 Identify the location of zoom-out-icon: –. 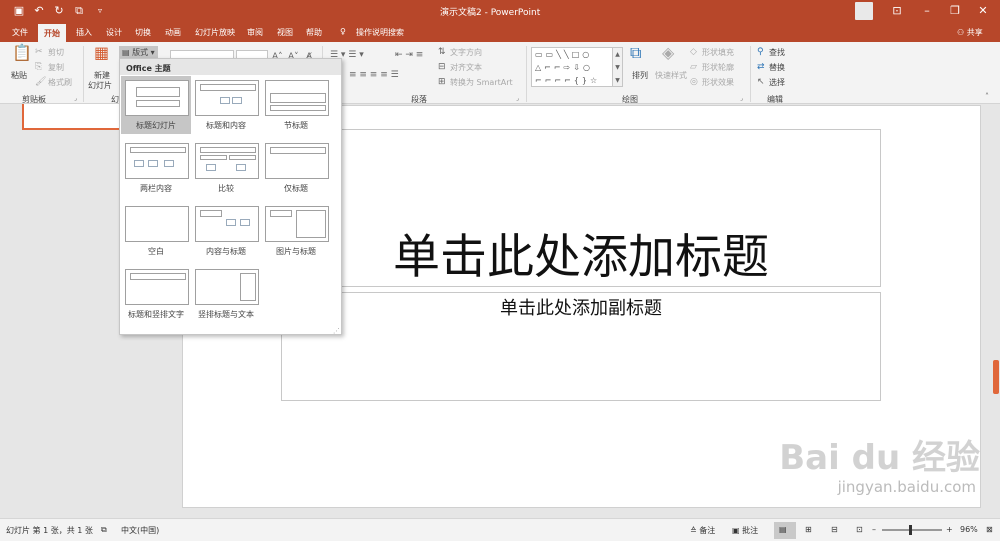
(874, 529).